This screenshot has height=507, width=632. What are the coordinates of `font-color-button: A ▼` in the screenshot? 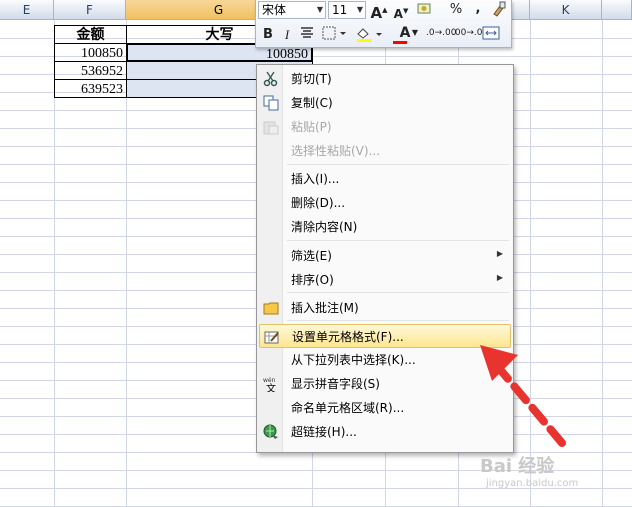 It's located at (405, 34).